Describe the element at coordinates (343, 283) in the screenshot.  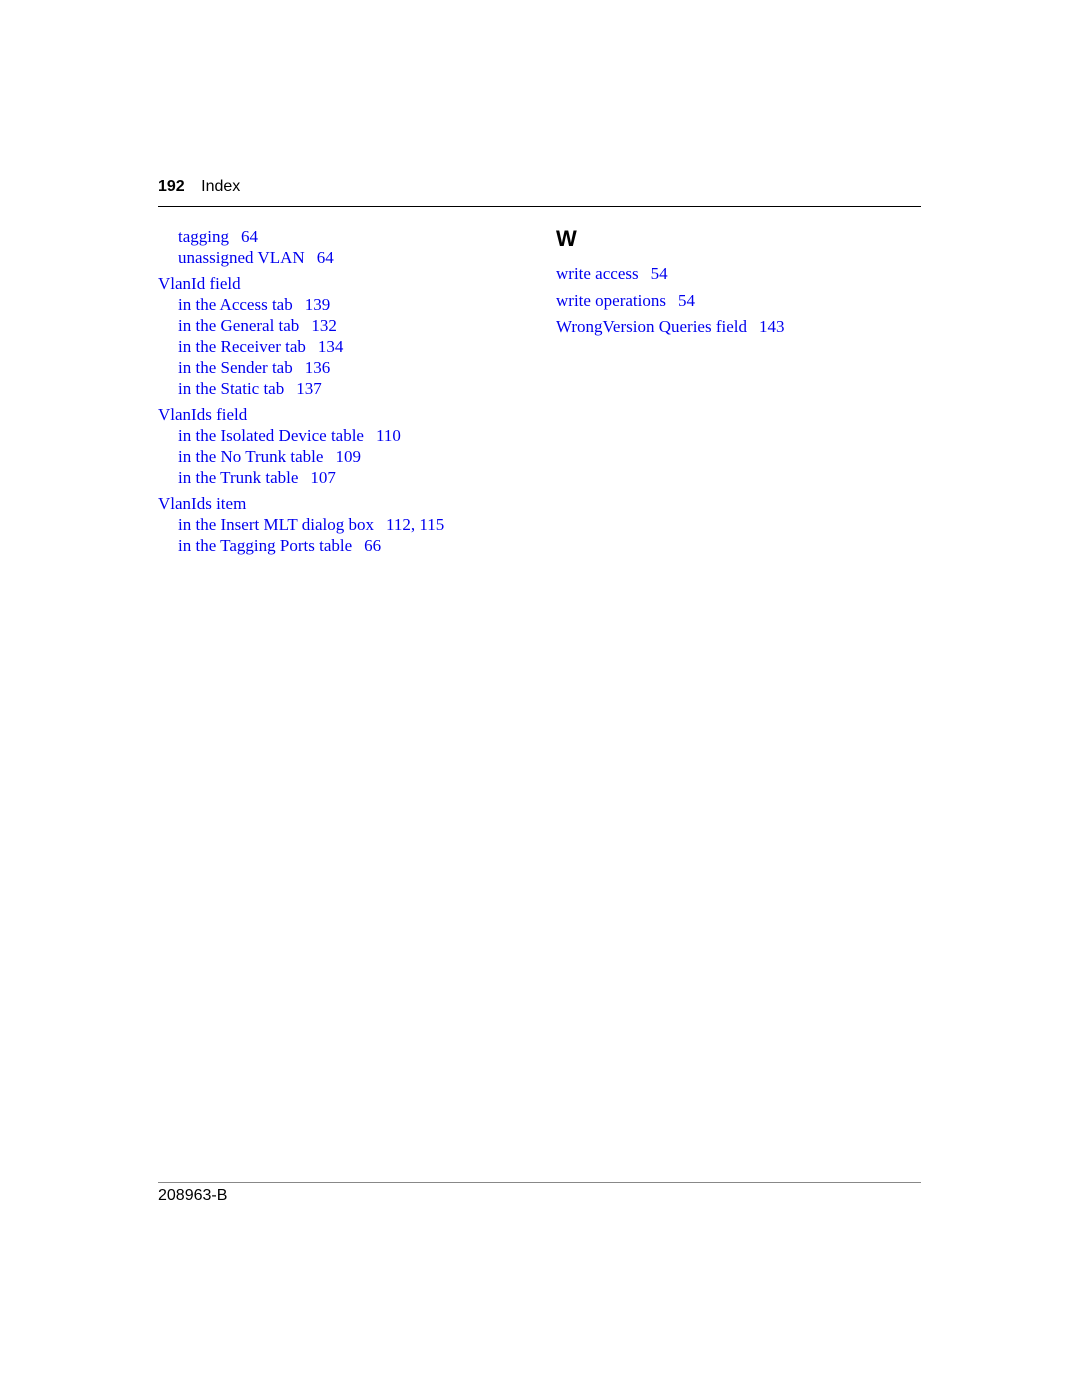
I see `index-entry-vlanid-field: VlanId field` at that location.